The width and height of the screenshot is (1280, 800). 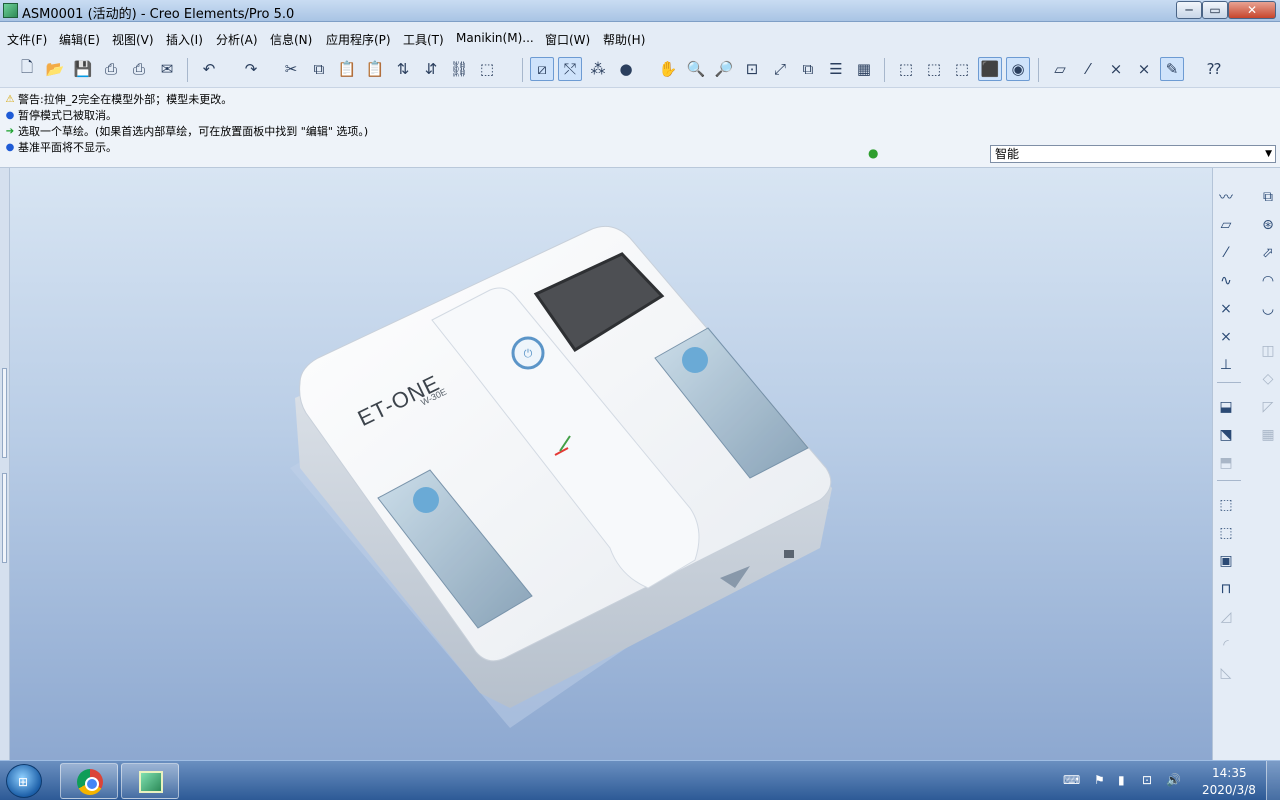 What do you see at coordinates (1226, 645) in the screenshot?
I see `round-icon: ◜` at bounding box center [1226, 645].